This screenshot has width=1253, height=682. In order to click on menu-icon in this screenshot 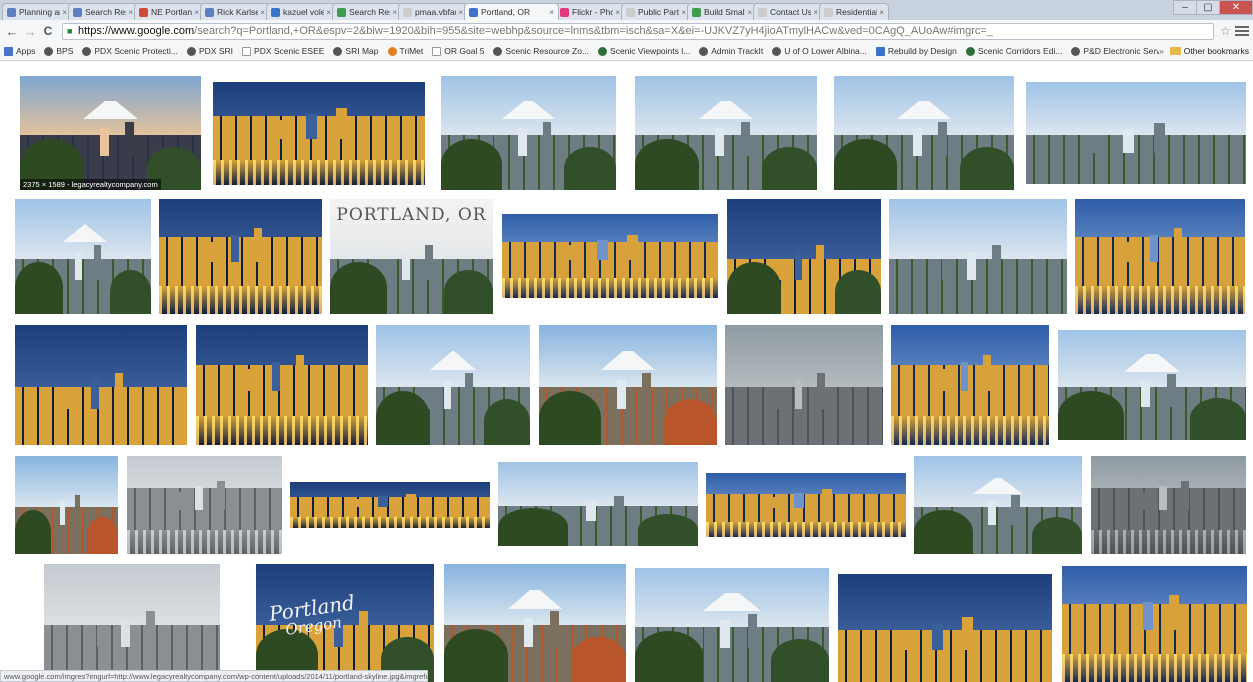, I will do `click(1242, 31)`.